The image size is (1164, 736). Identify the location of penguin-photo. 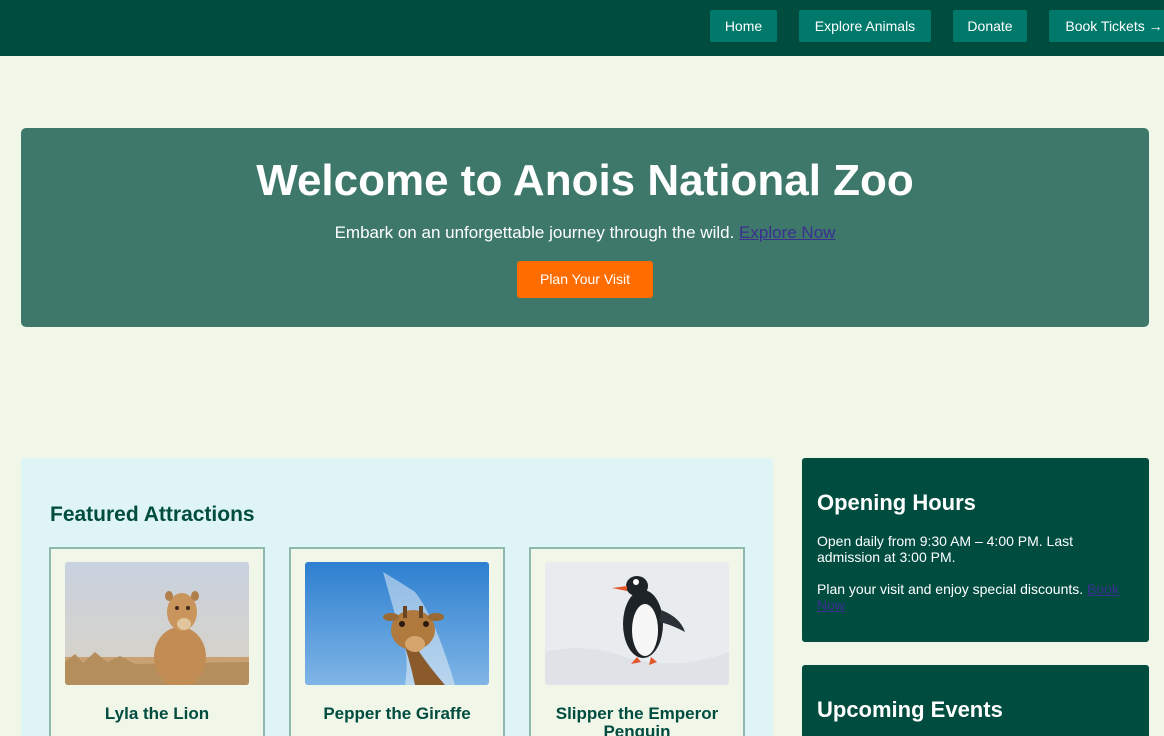
(637, 623).